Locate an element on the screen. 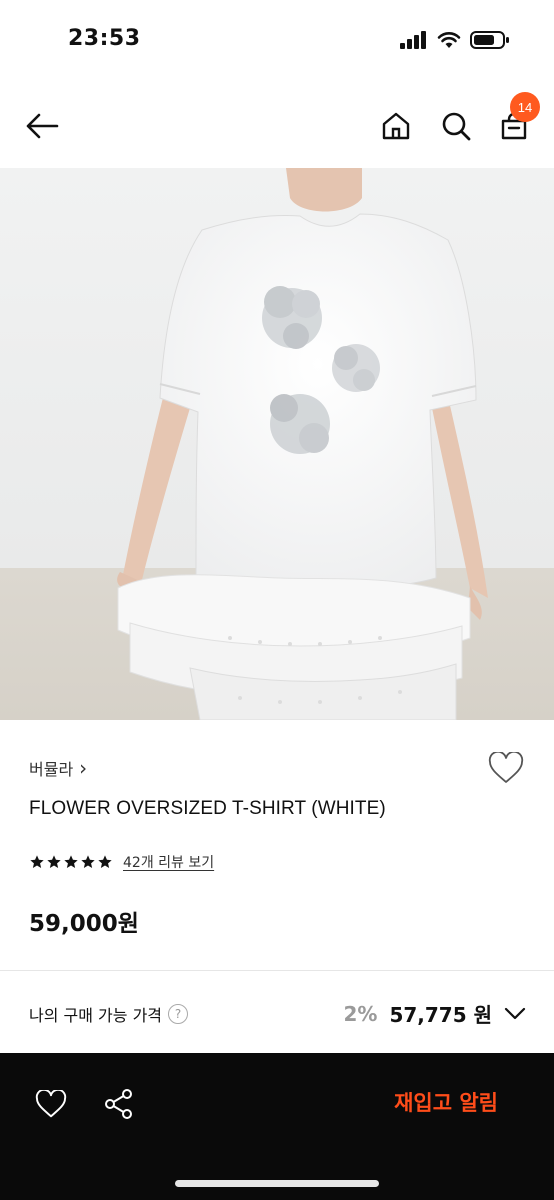 The height and width of the screenshot is (1200, 554). status-time: 23:53 is located at coordinates (104, 38).